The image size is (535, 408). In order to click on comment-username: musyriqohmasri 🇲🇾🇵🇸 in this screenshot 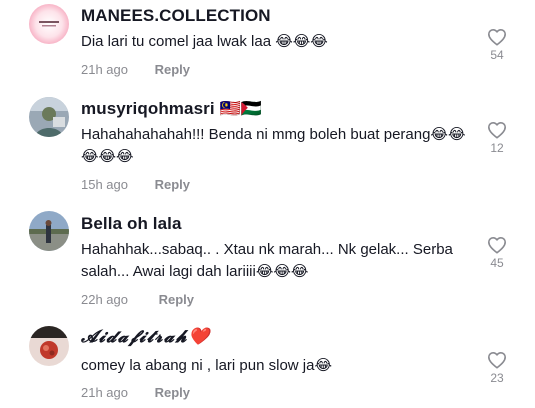, I will do `click(171, 109)`.